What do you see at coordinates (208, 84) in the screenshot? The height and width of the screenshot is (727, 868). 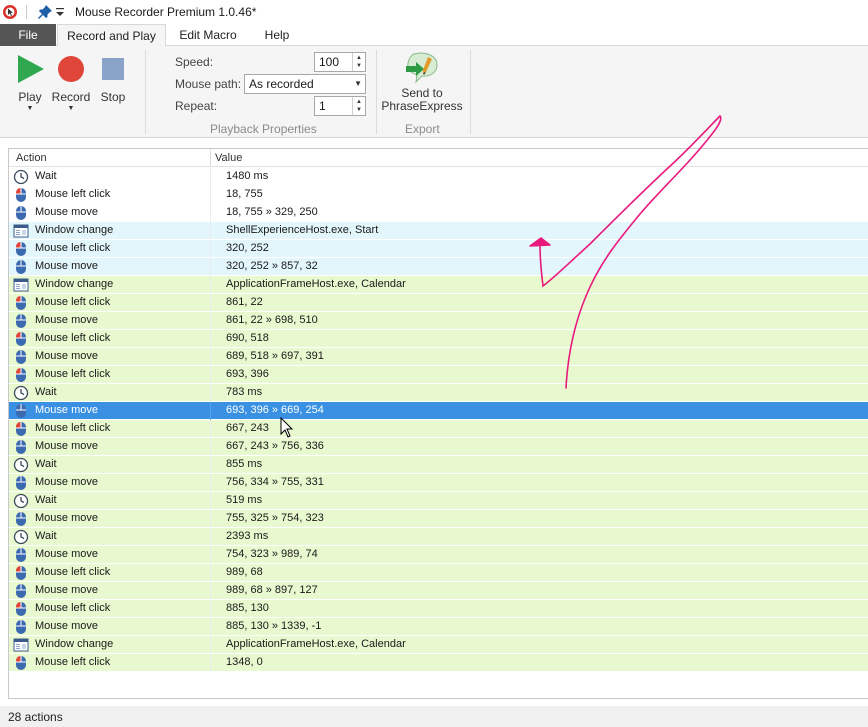 I see `mouse-path-label: Mouse path:` at bounding box center [208, 84].